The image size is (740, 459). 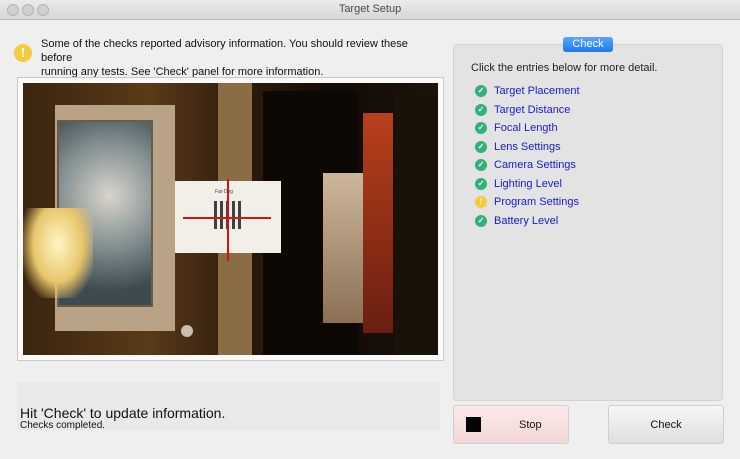 I want to click on check-item-label: Camera Settings, so click(x=535, y=165).